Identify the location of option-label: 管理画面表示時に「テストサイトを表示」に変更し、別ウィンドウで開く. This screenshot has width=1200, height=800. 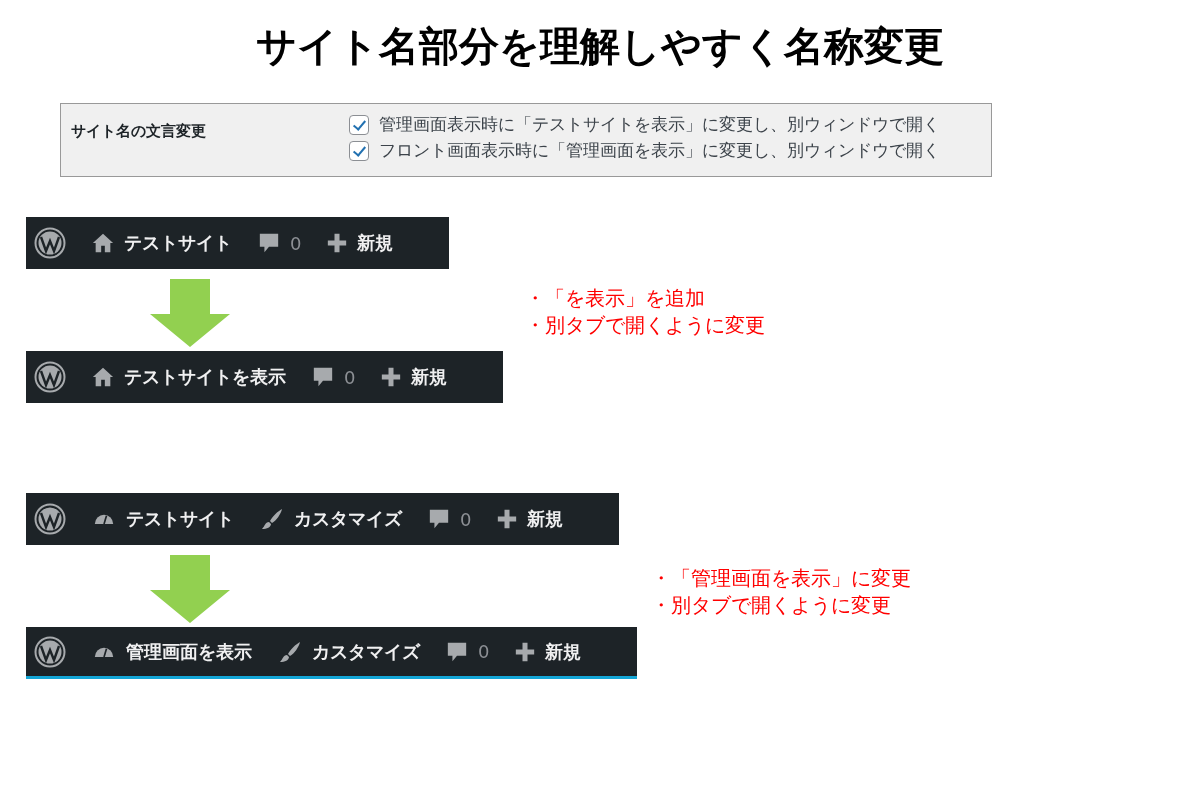
(659, 125).